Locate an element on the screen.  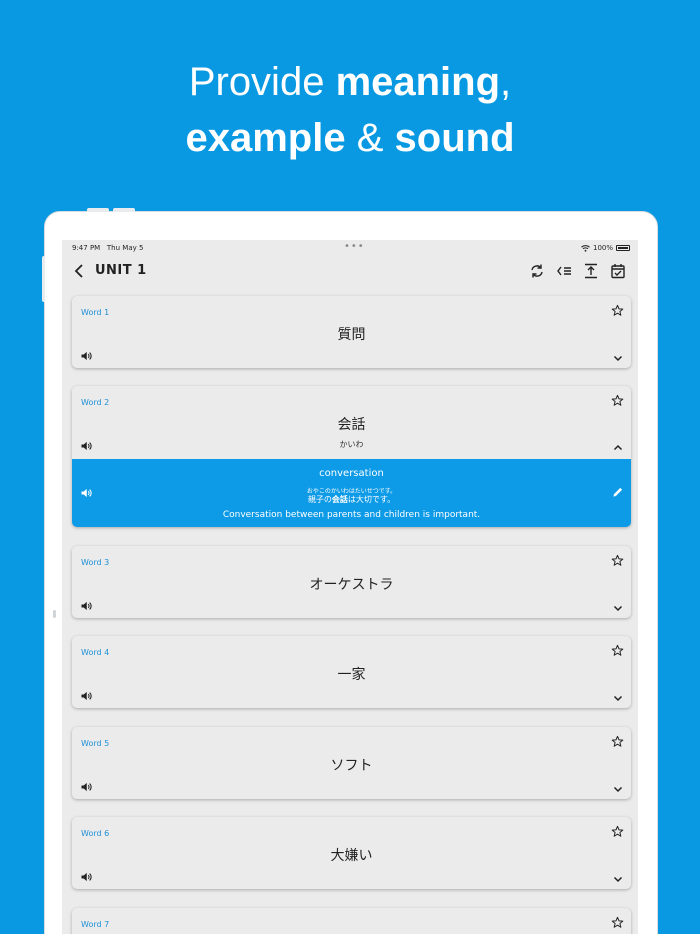
word-number-label: Word 7 is located at coordinates (95, 924).